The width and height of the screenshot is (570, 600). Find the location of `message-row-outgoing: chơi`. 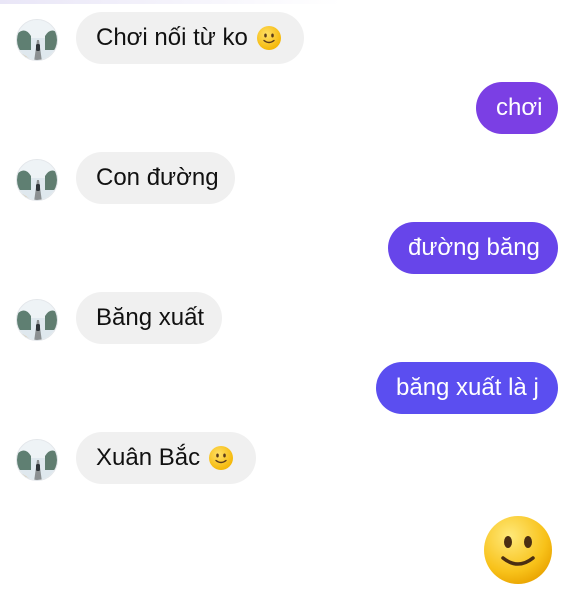

message-row-outgoing: chơi is located at coordinates (285, 109).